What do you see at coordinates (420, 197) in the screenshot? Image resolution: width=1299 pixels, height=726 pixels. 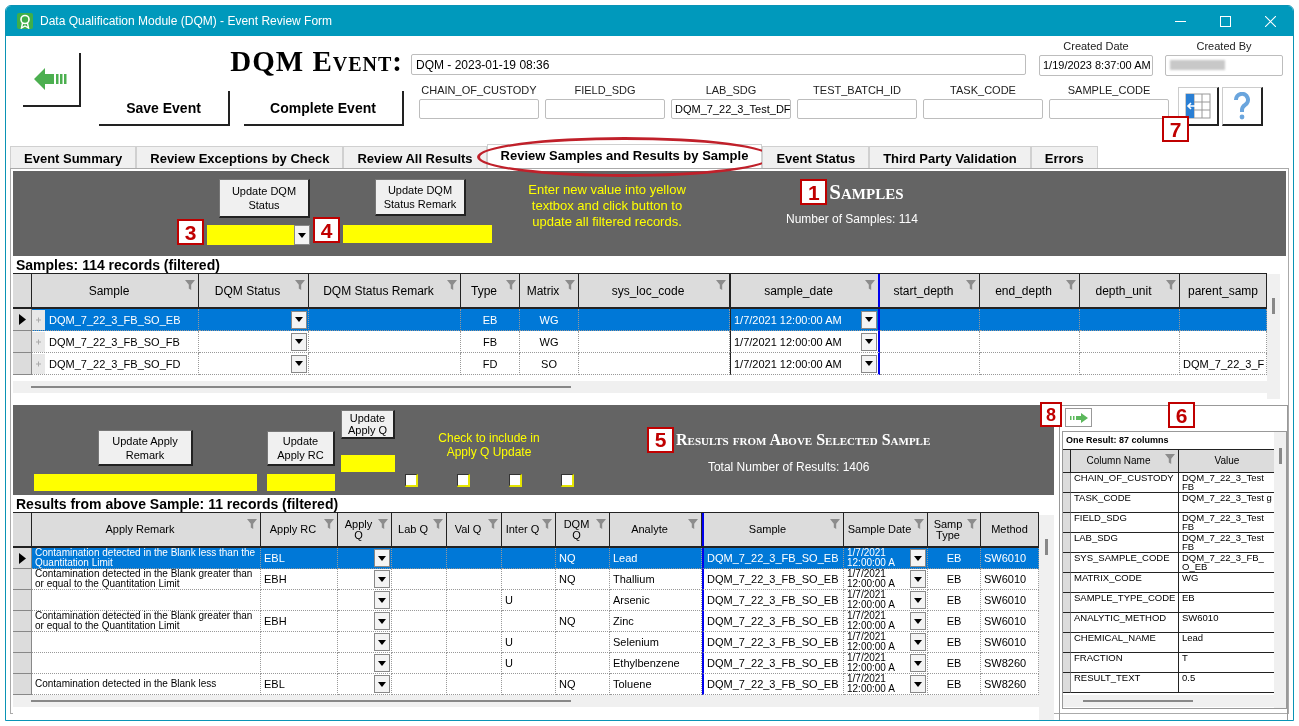 I see `update-button: Update DQM Status Remark` at bounding box center [420, 197].